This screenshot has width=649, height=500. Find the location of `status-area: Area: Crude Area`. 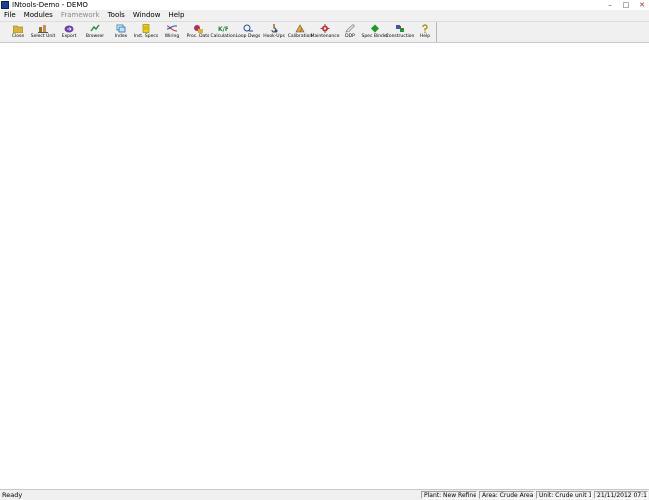

status-area: Area: Crude Area is located at coordinates (506, 495).